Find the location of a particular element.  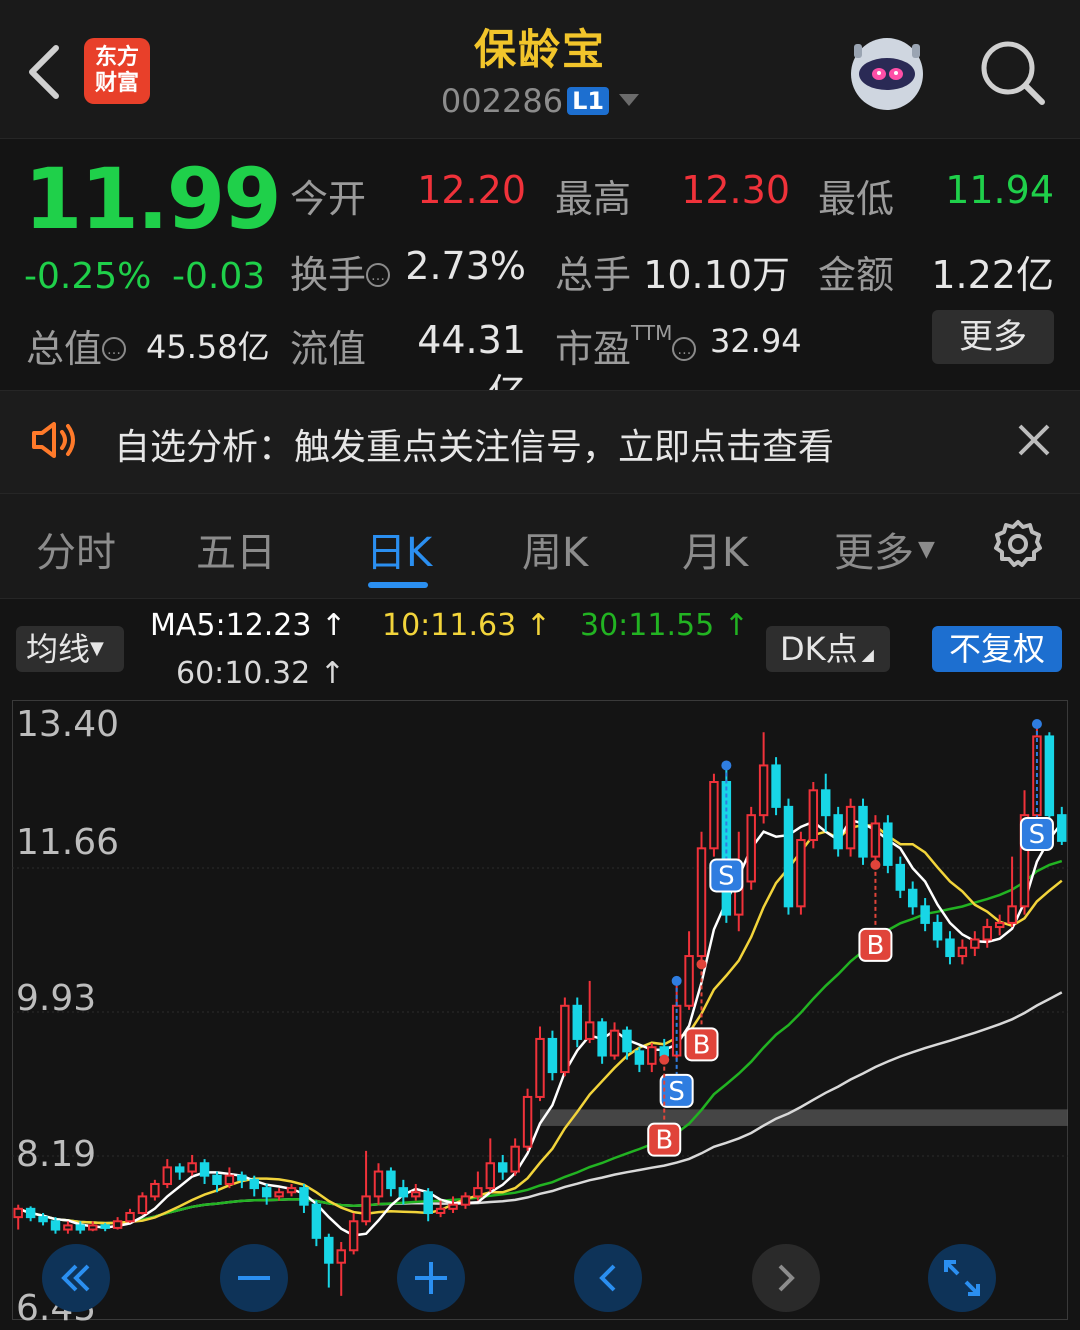

close-icon is located at coordinates (1034, 440).